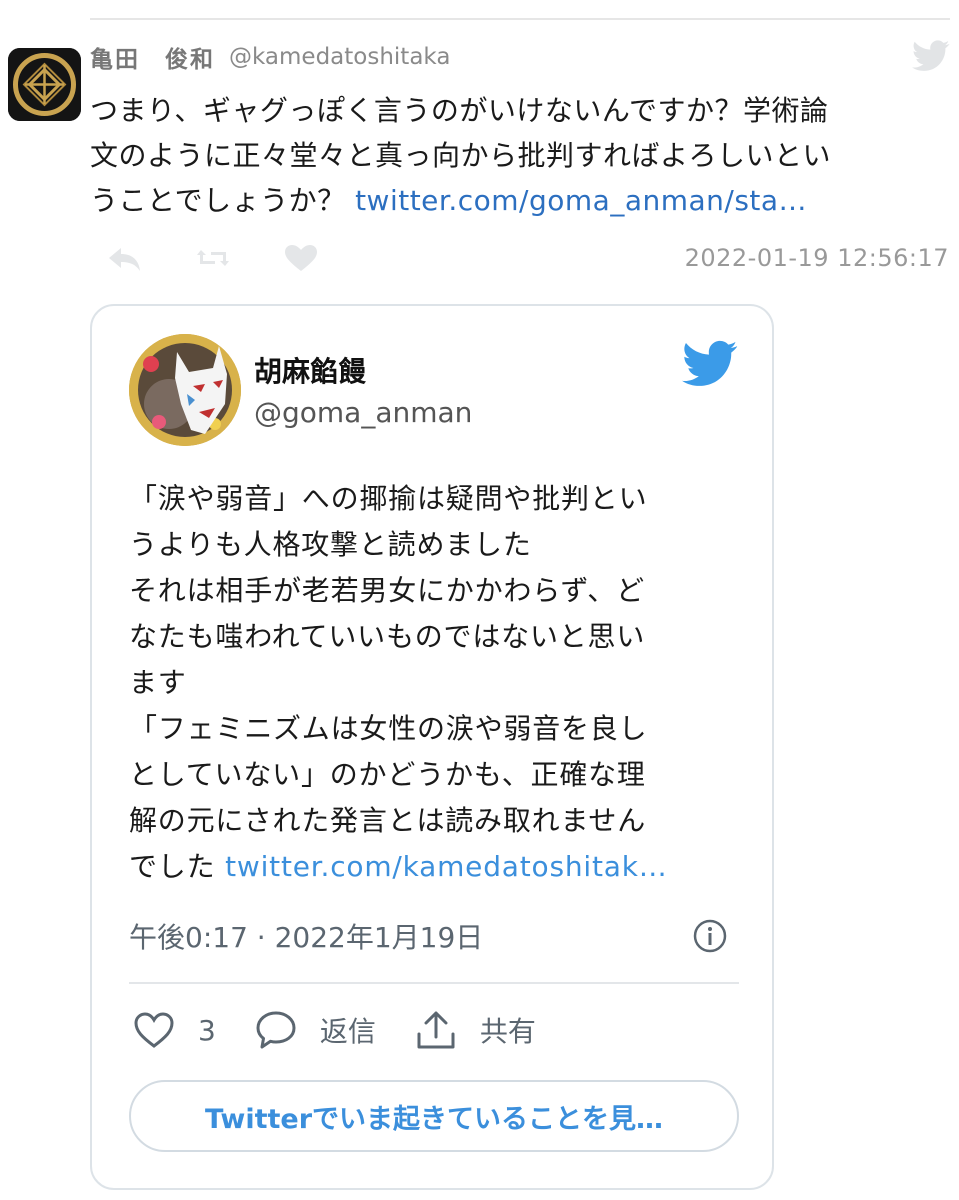 The width and height of the screenshot is (959, 1200). I want to click on author-handle: @kamedatoshitaka, so click(339, 57).